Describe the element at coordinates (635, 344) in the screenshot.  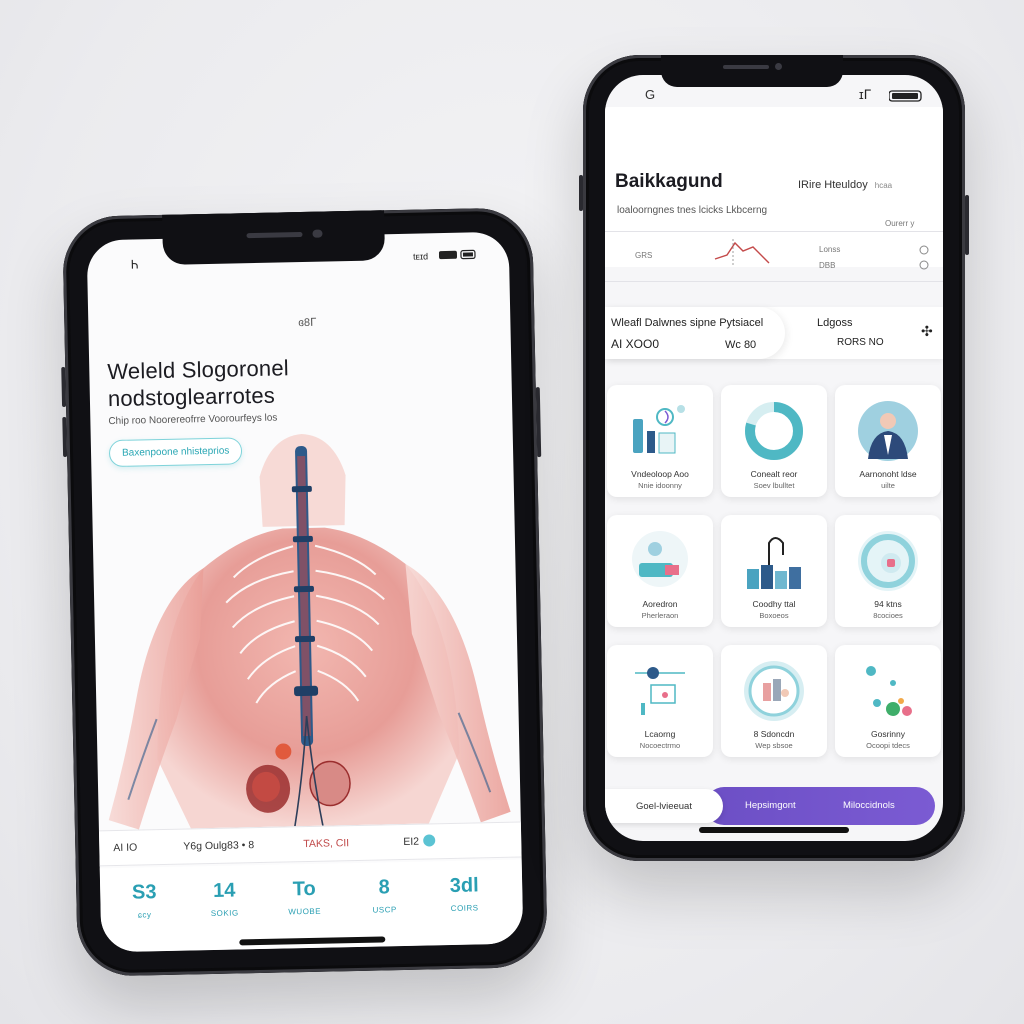
I see `banner-value: AI XOO0` at that location.